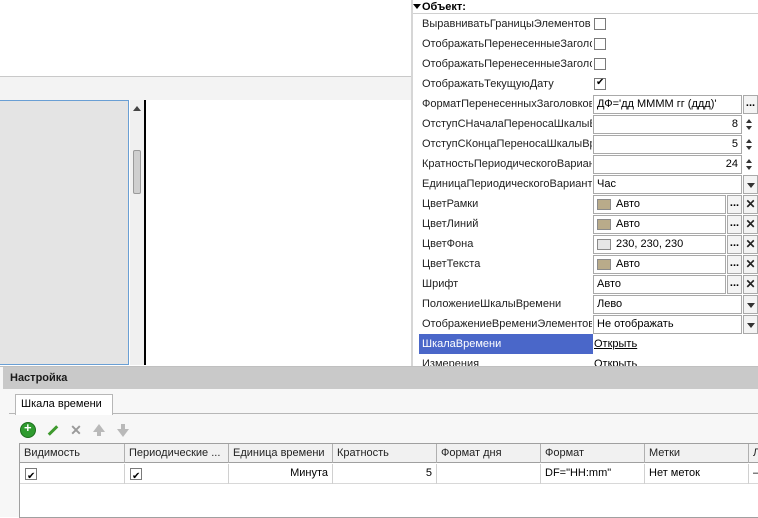  I want to click on table-cell: Минута, so click(281, 474).